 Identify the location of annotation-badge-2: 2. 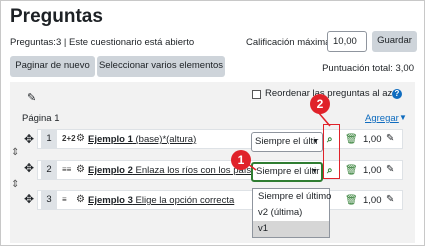
(320, 104).